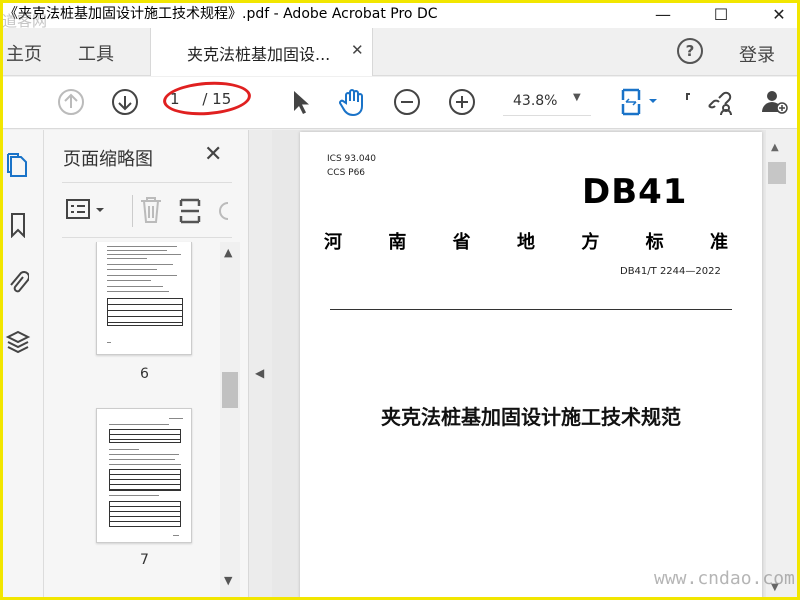 This screenshot has width=800, height=600. What do you see at coordinates (230, 419) in the screenshot?
I see `thumbnail-scrollbar: ▲ ▼` at bounding box center [230, 419].